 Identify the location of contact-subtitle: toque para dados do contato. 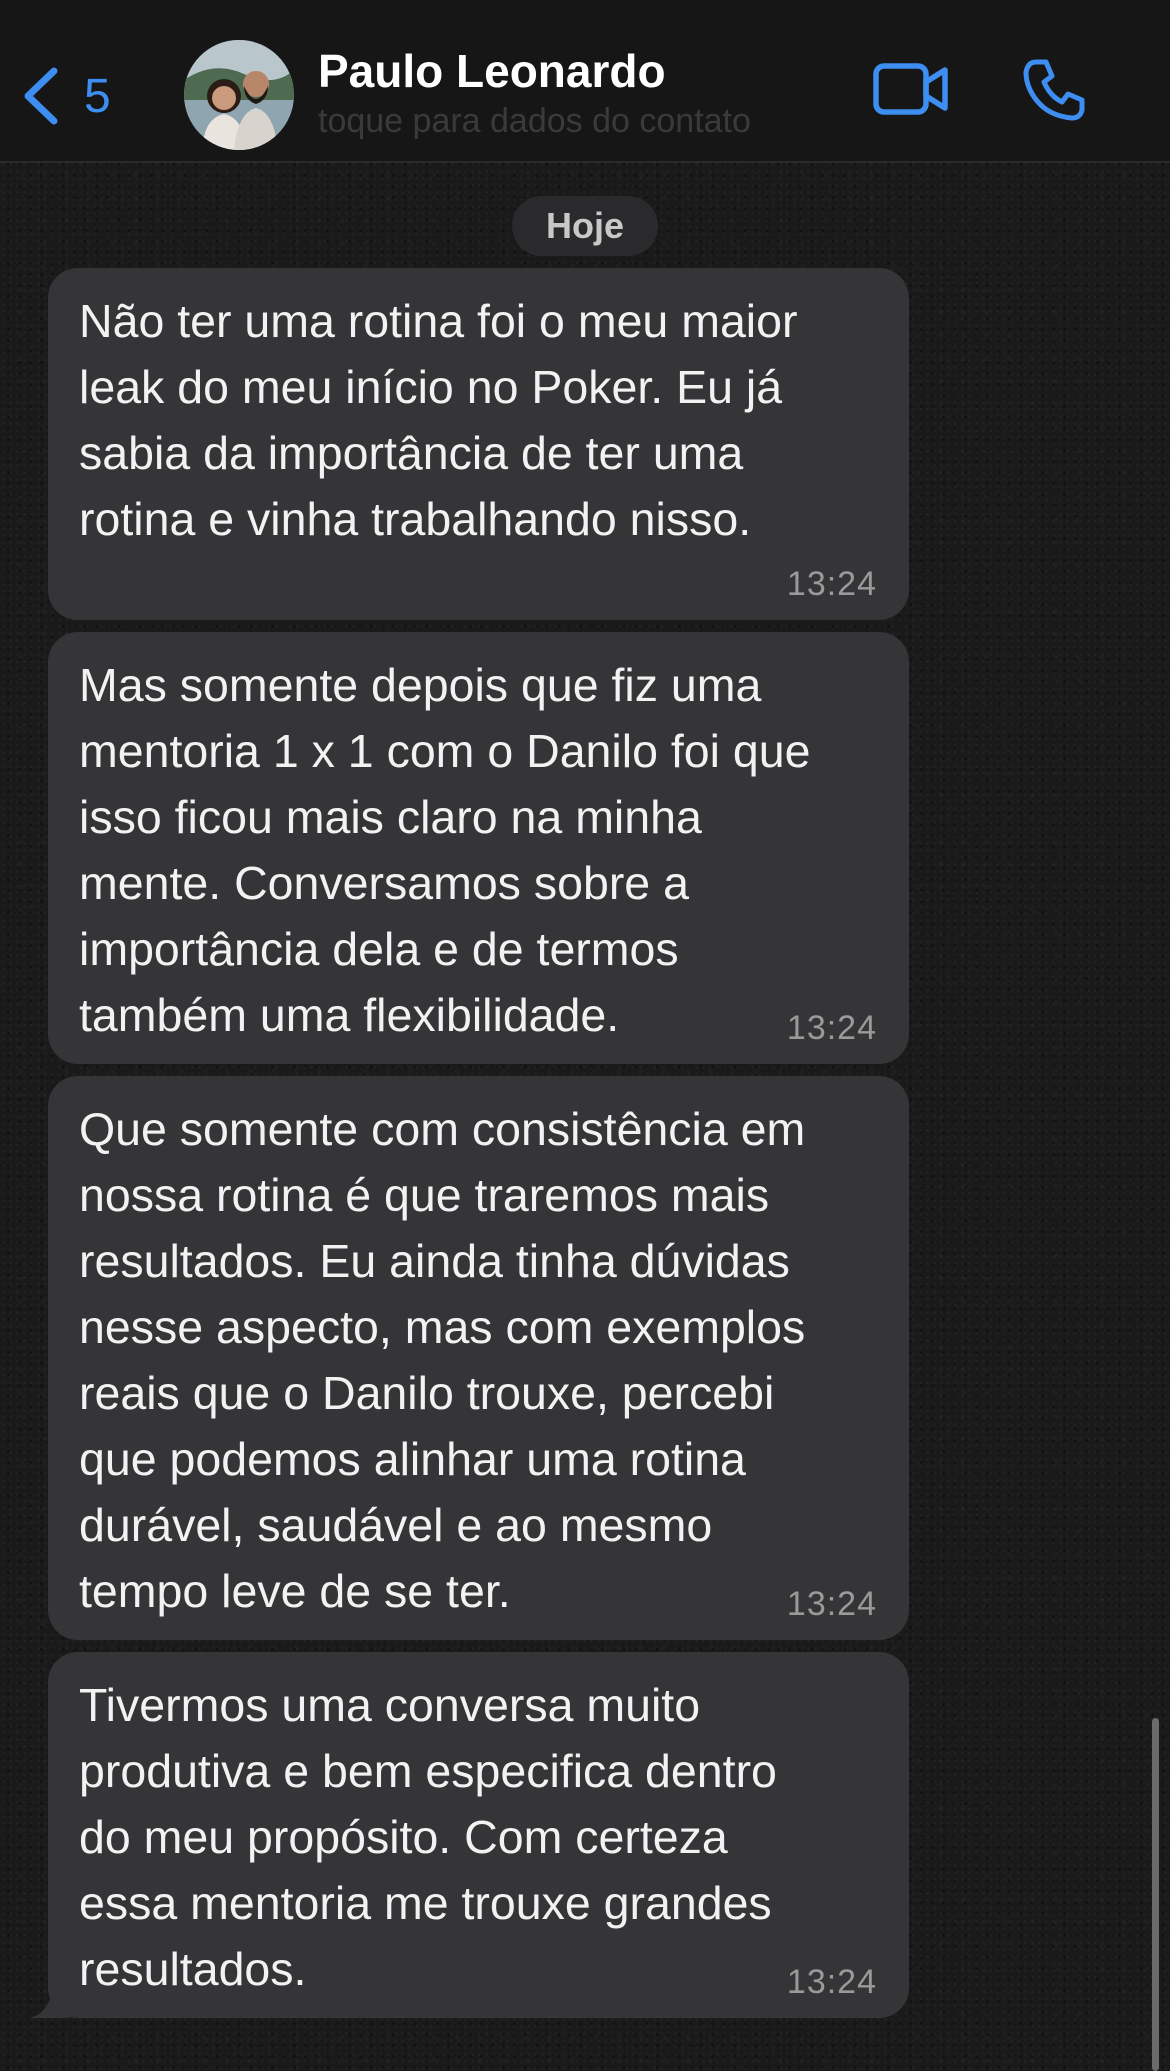
(568, 121).